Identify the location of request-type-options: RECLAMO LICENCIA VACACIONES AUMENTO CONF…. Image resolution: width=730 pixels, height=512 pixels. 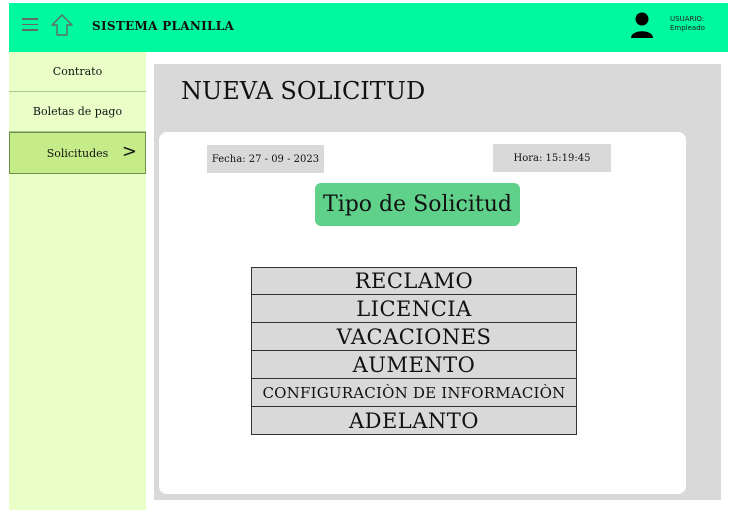
(414, 351).